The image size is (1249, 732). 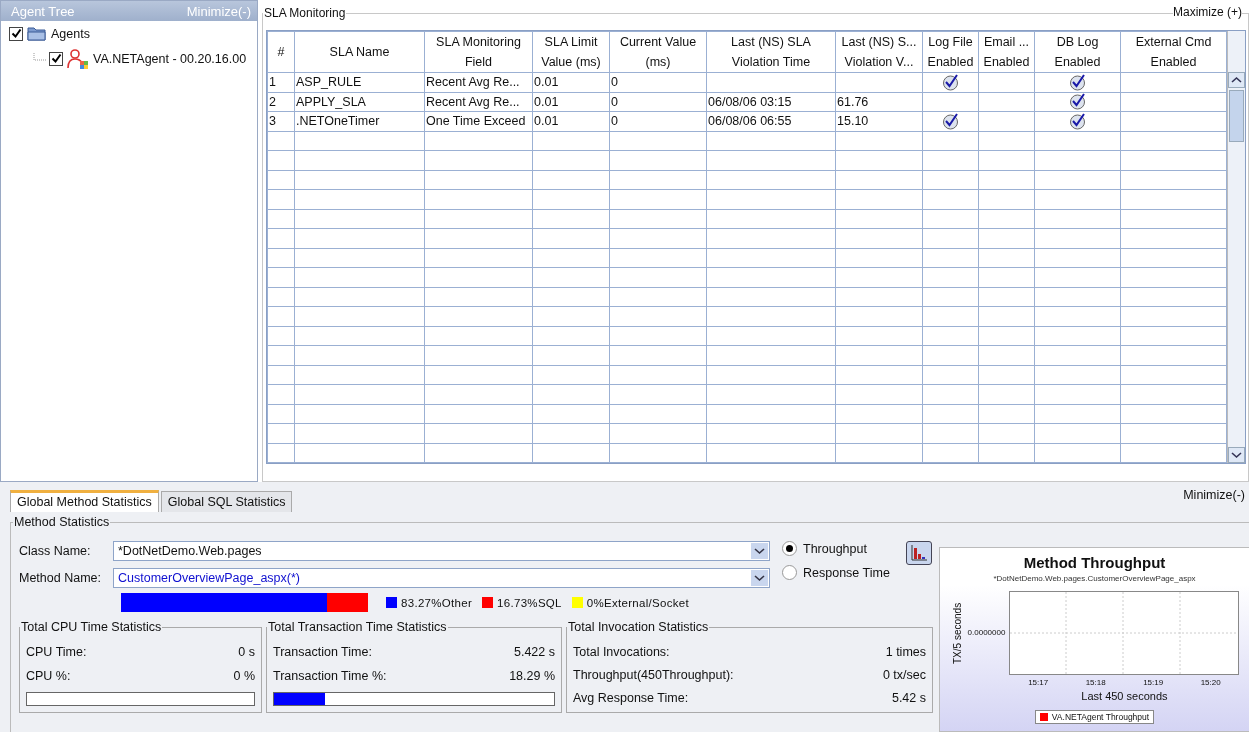 I want to click on field-label: Method Name:, so click(x=60, y=578).